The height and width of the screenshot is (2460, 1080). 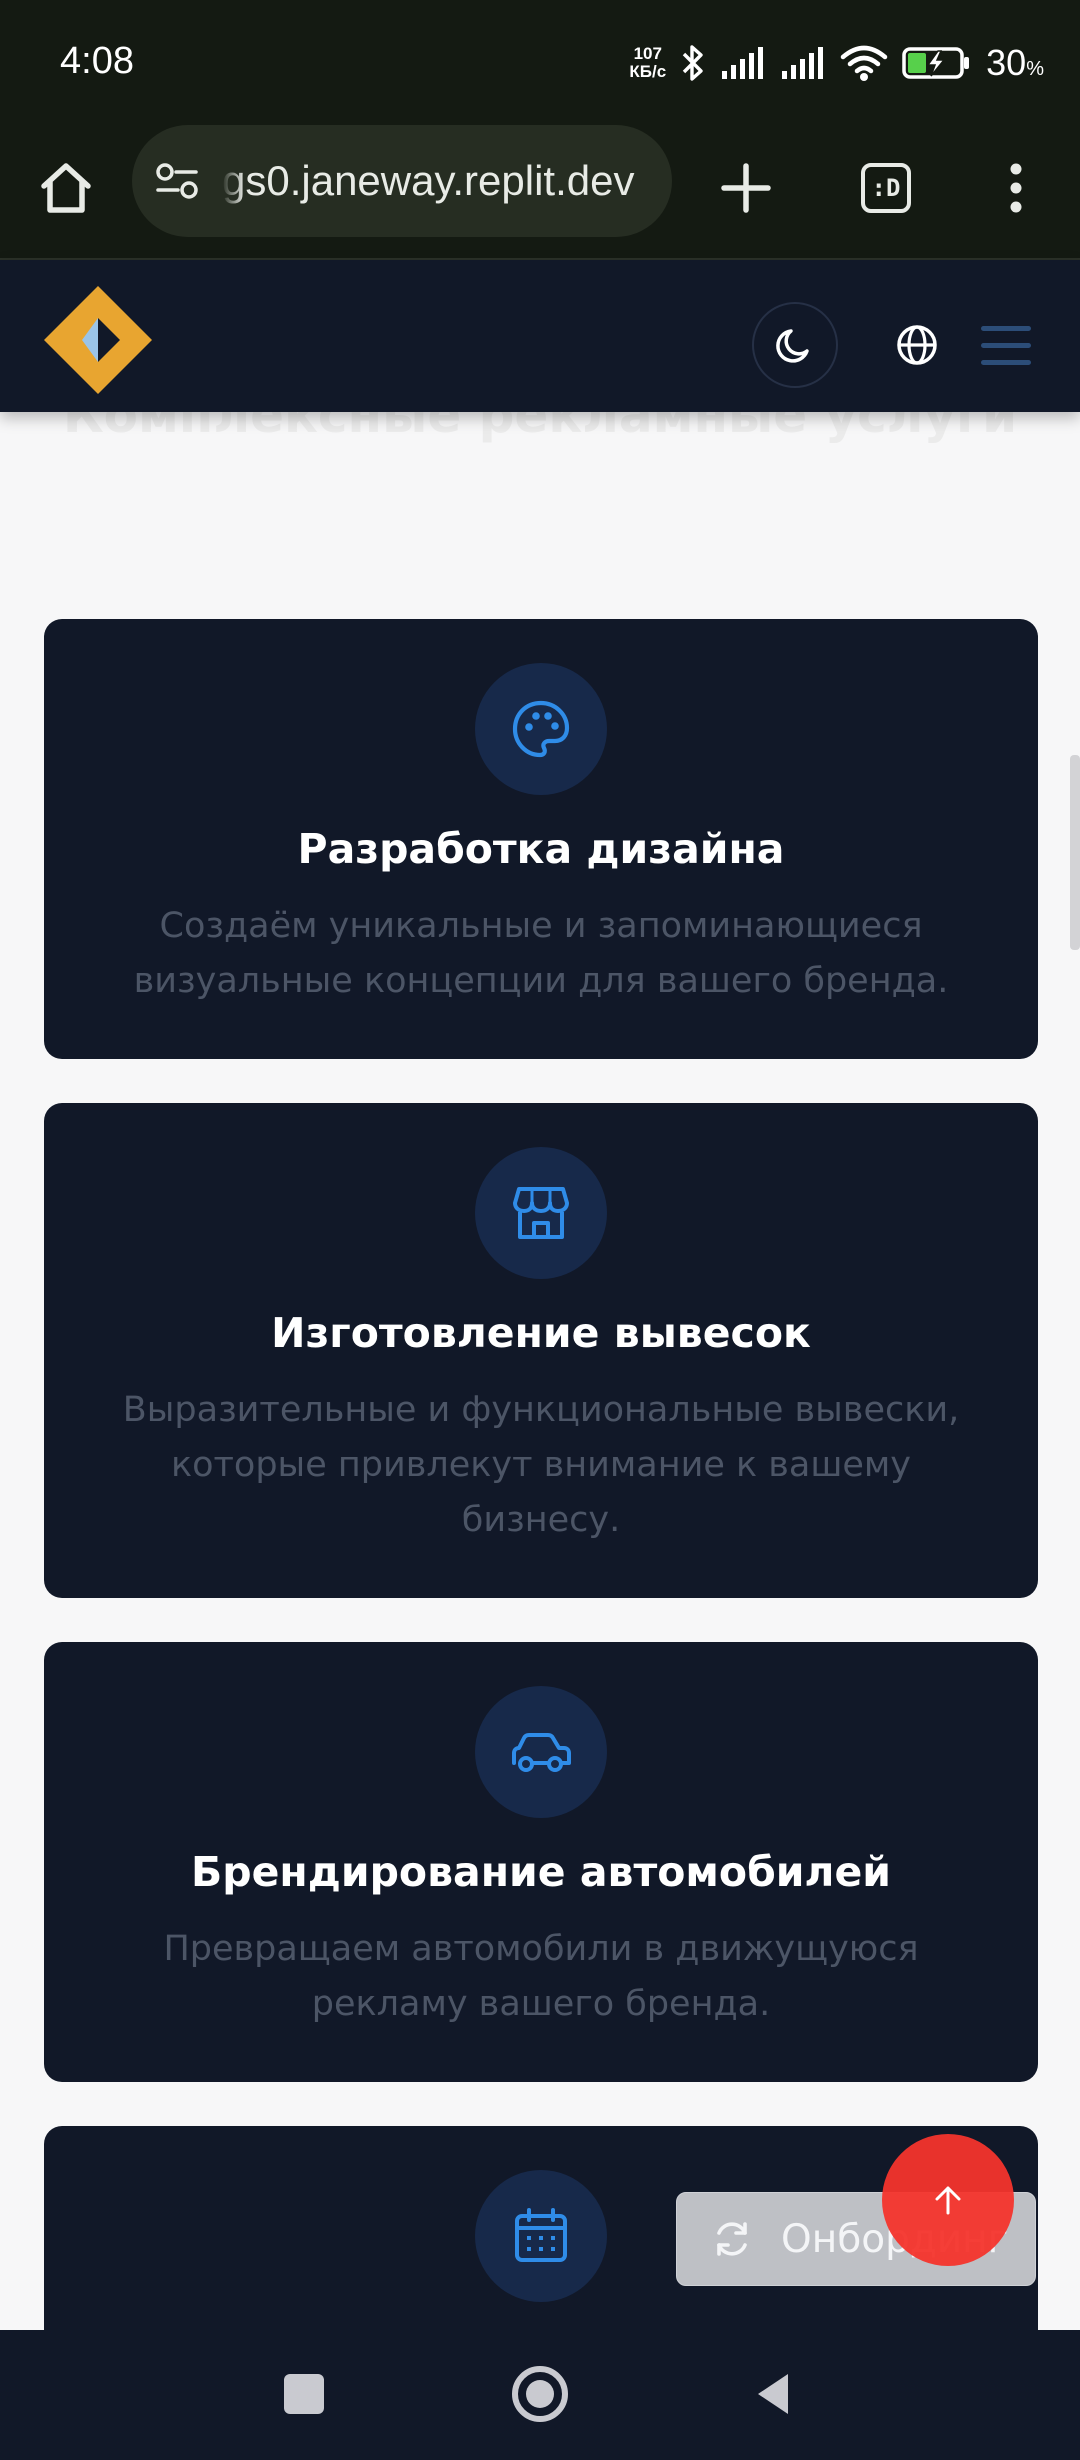 I want to click on net-speed: 107 КБ/с, so click(x=647, y=63).